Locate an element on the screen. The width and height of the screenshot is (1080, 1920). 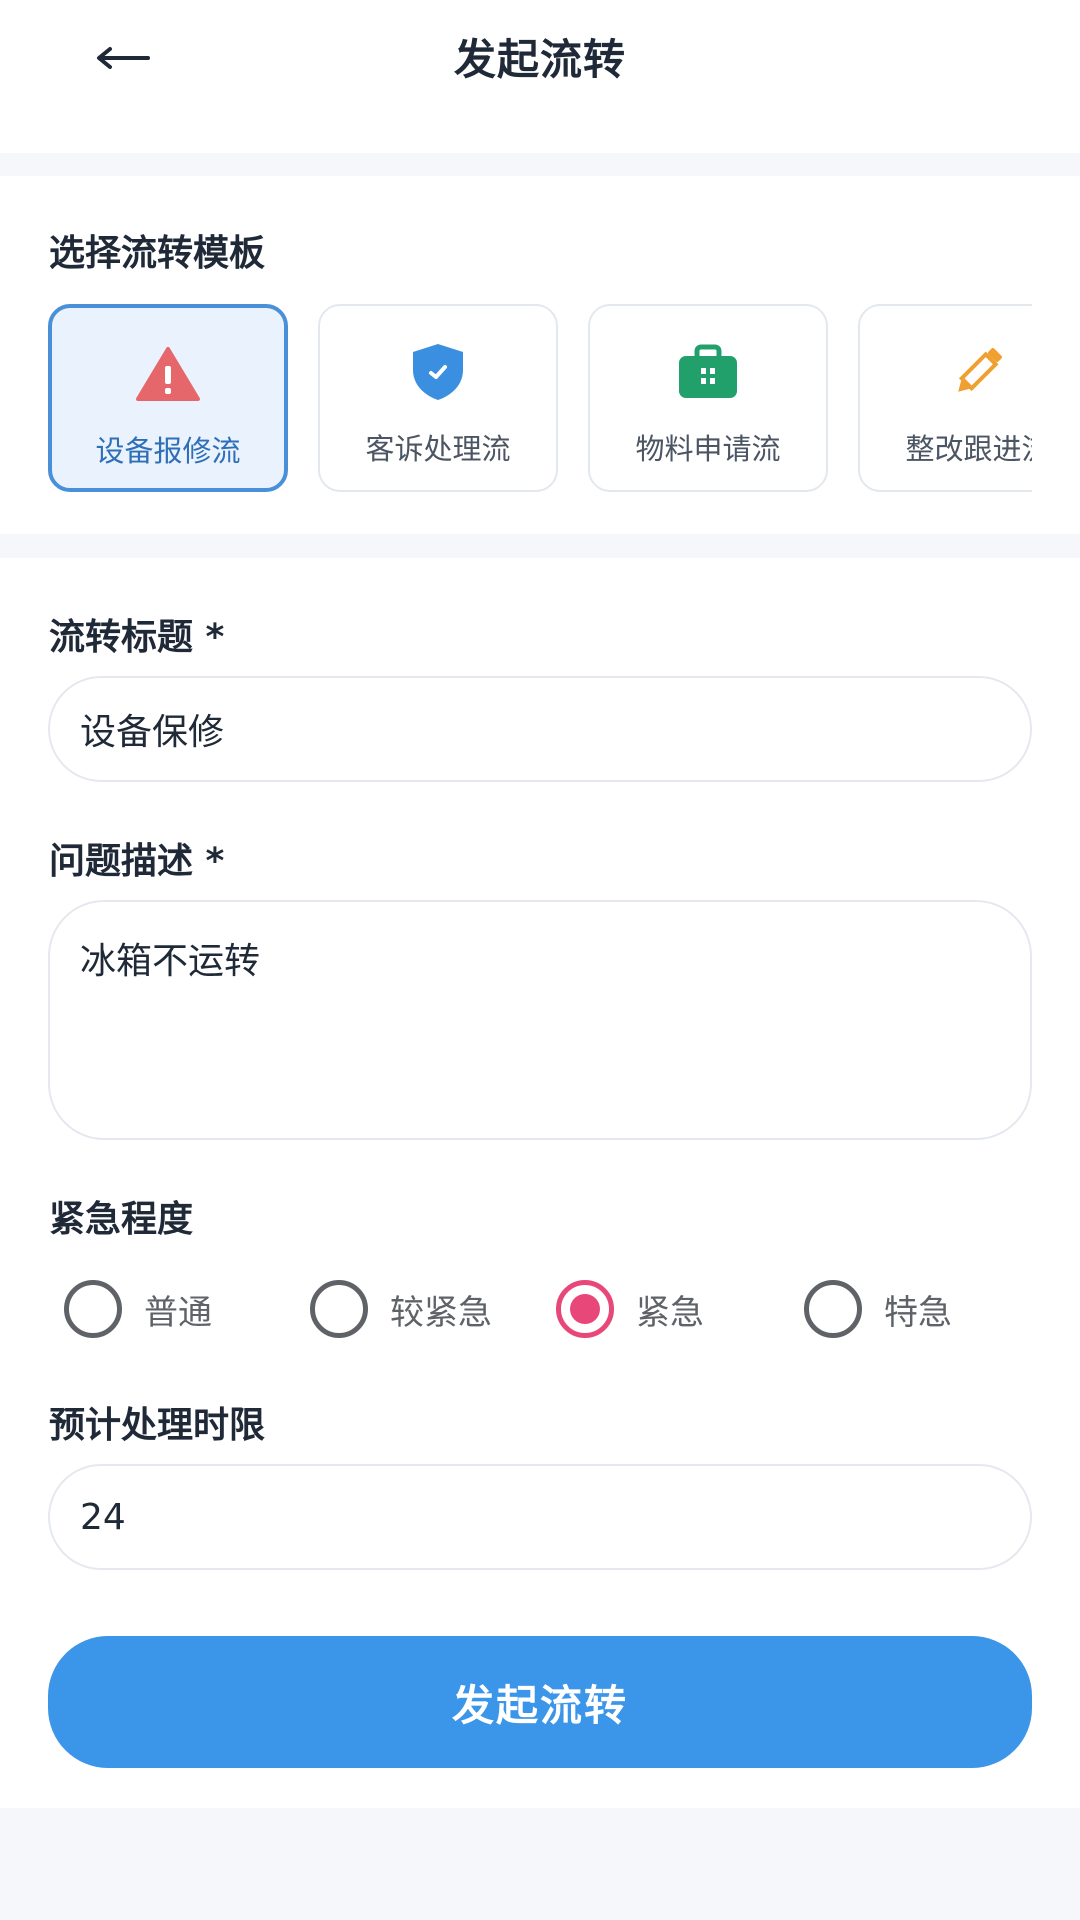
urgency-radio-group: 普通 较紧急 紧急 特急 is located at coordinates (564, 1309).